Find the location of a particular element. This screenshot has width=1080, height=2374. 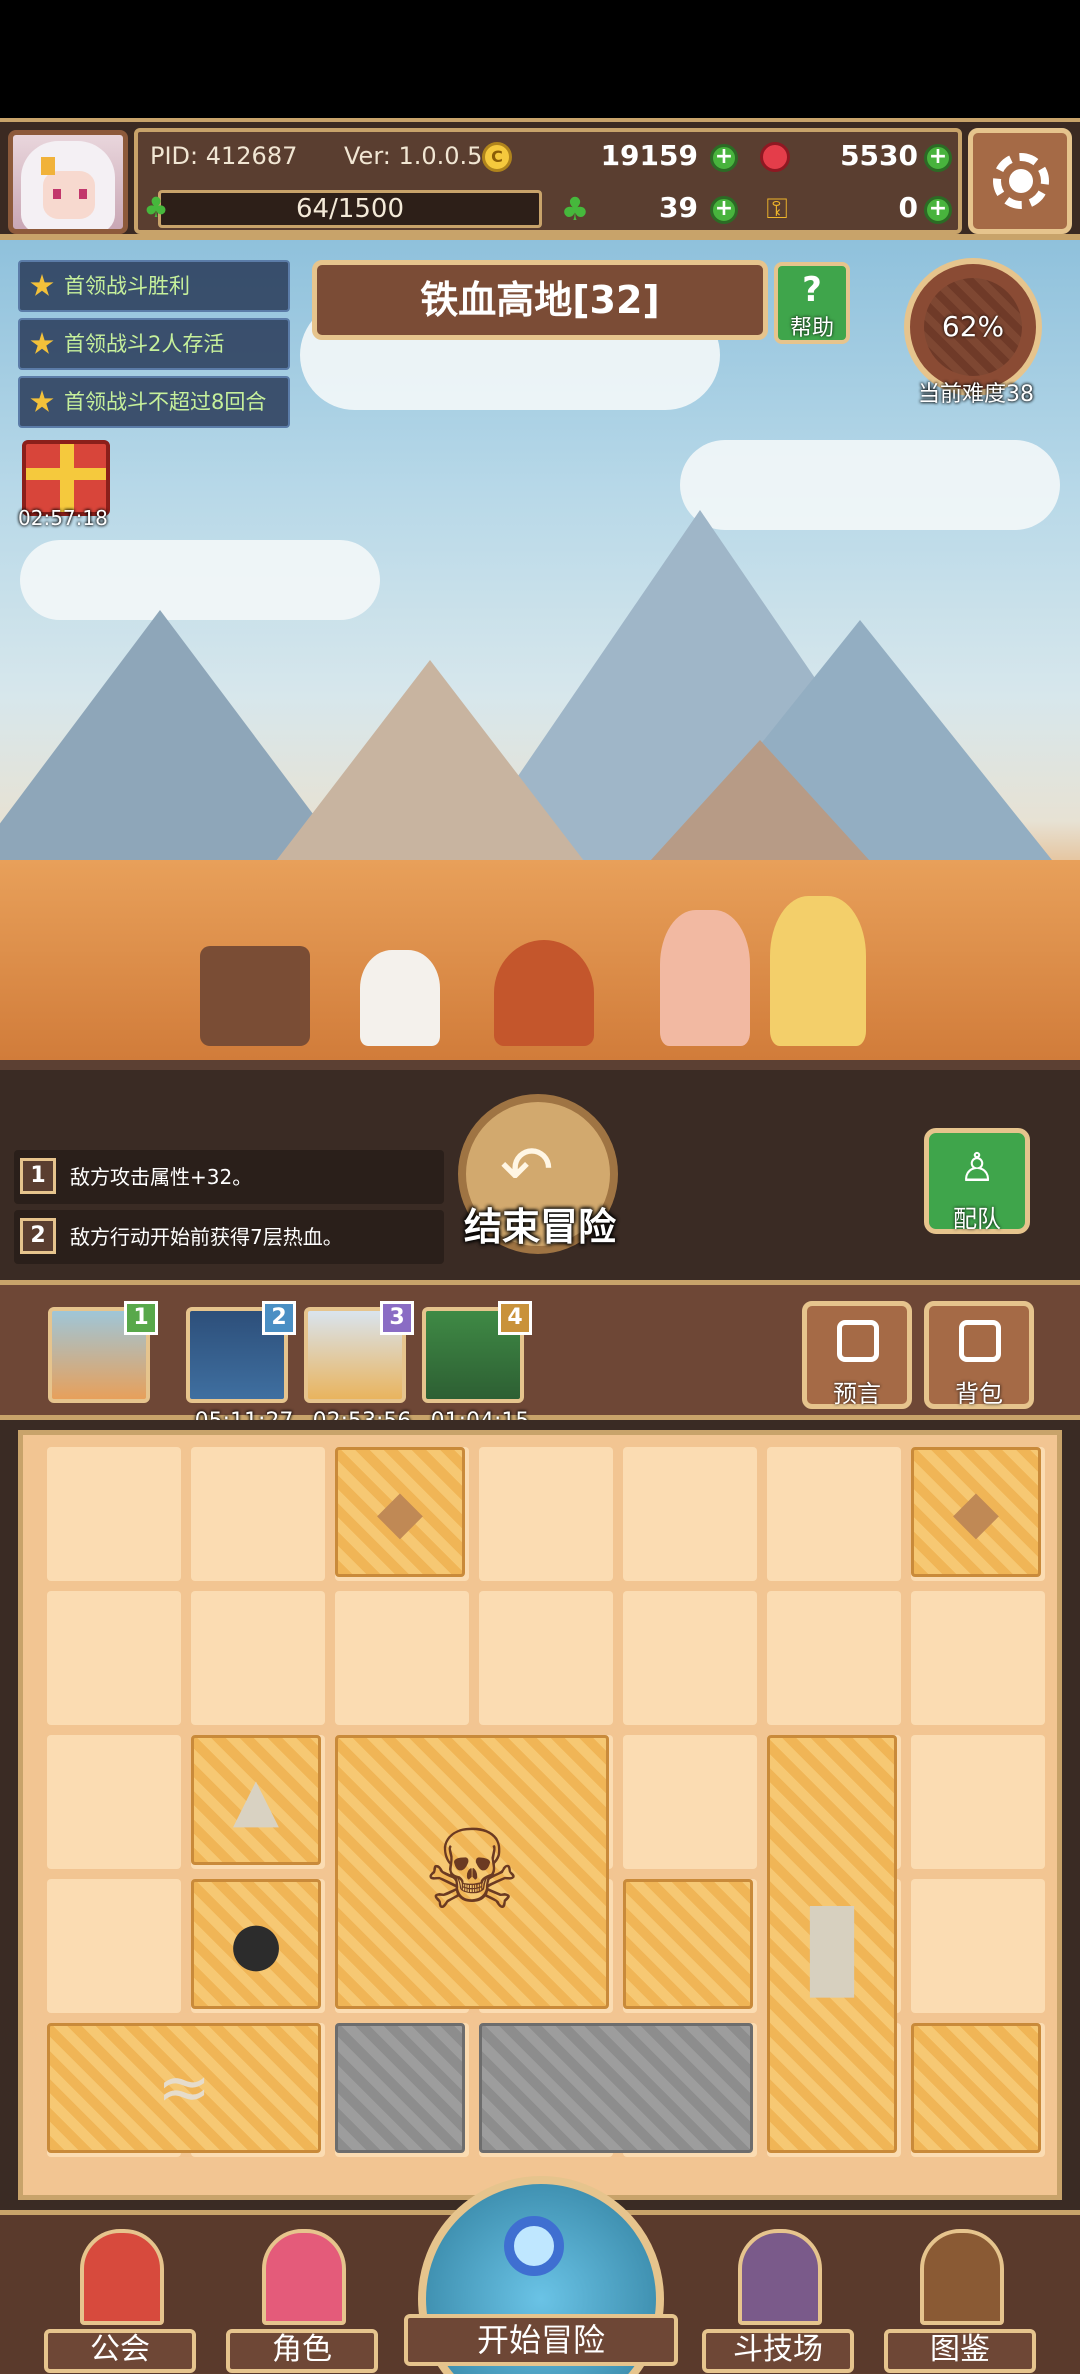

add-key-button: + is located at coordinates (938, 210).